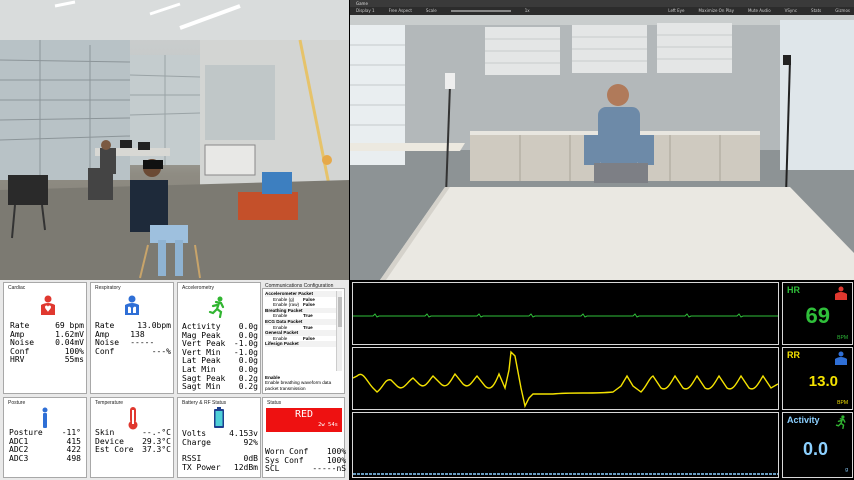 The width and height of the screenshot is (854, 480). Describe the element at coordinates (289, 293) in the screenshot. I see `group-name: Accelerometer Packet` at that location.